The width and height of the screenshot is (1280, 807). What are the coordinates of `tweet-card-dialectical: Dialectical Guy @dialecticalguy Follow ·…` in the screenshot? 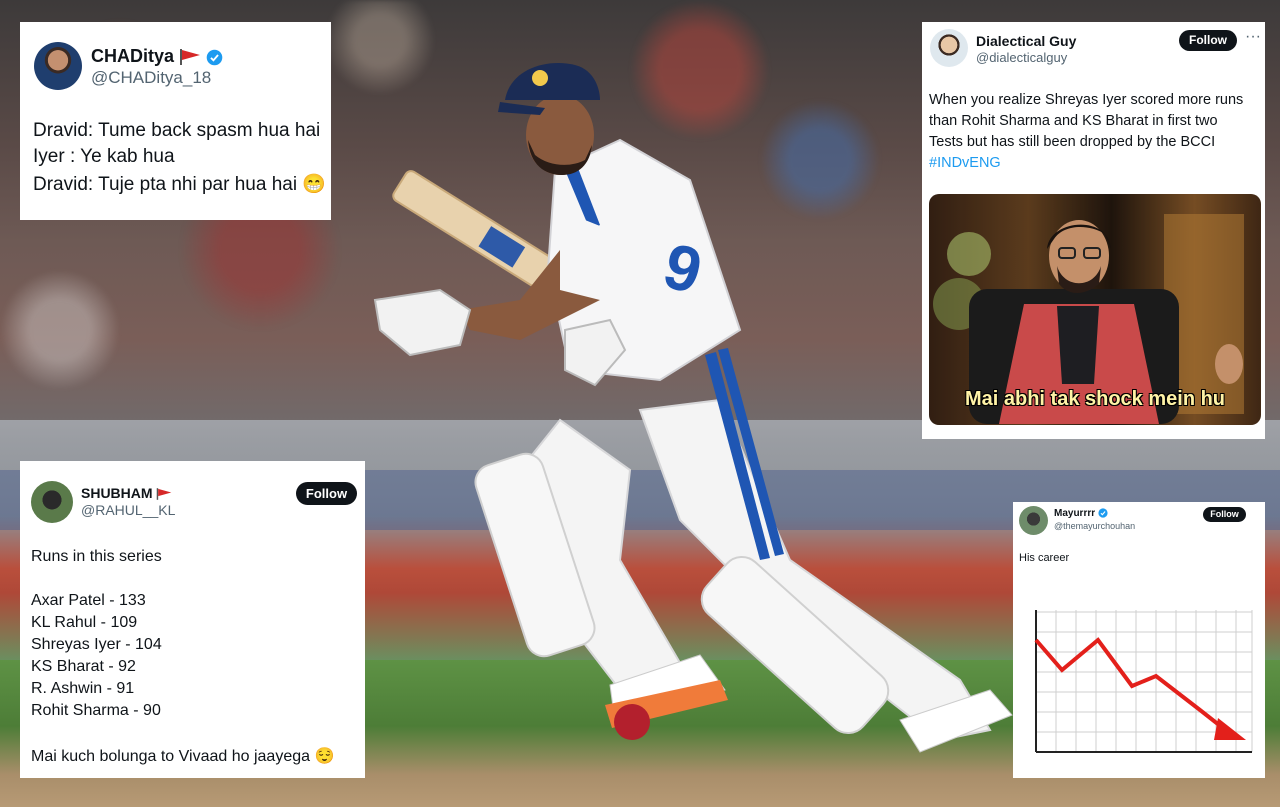 It's located at (1093, 230).